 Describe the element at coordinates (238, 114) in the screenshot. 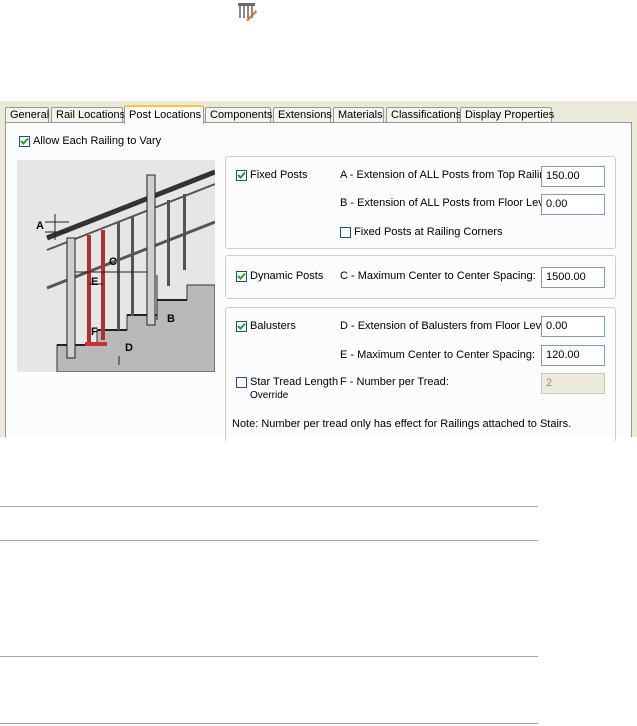

I see `tab-components: Components` at that location.